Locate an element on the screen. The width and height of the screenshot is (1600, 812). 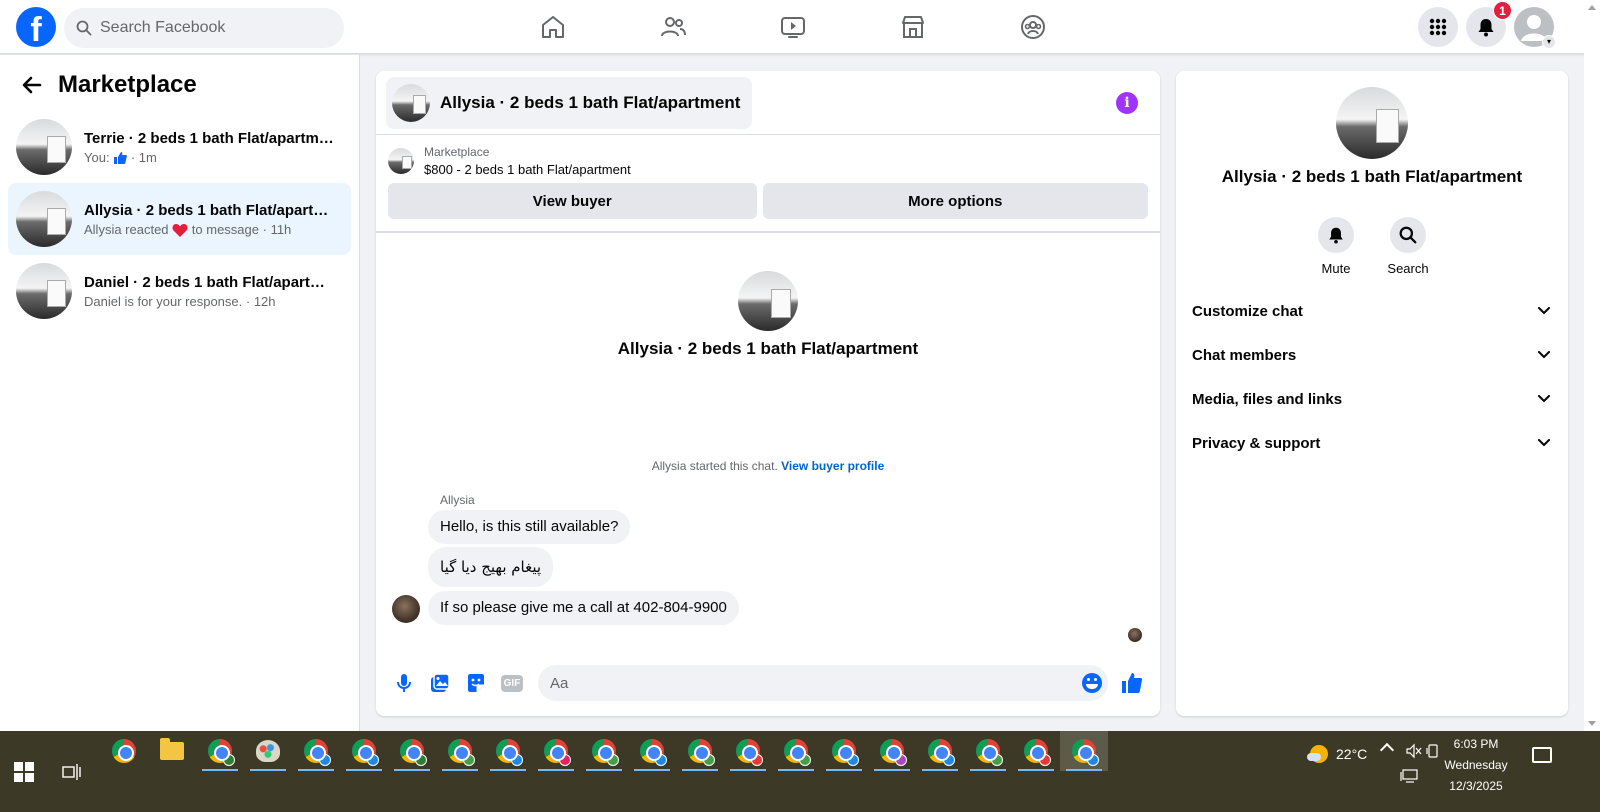
search-action: Search is located at coordinates (1408, 246).